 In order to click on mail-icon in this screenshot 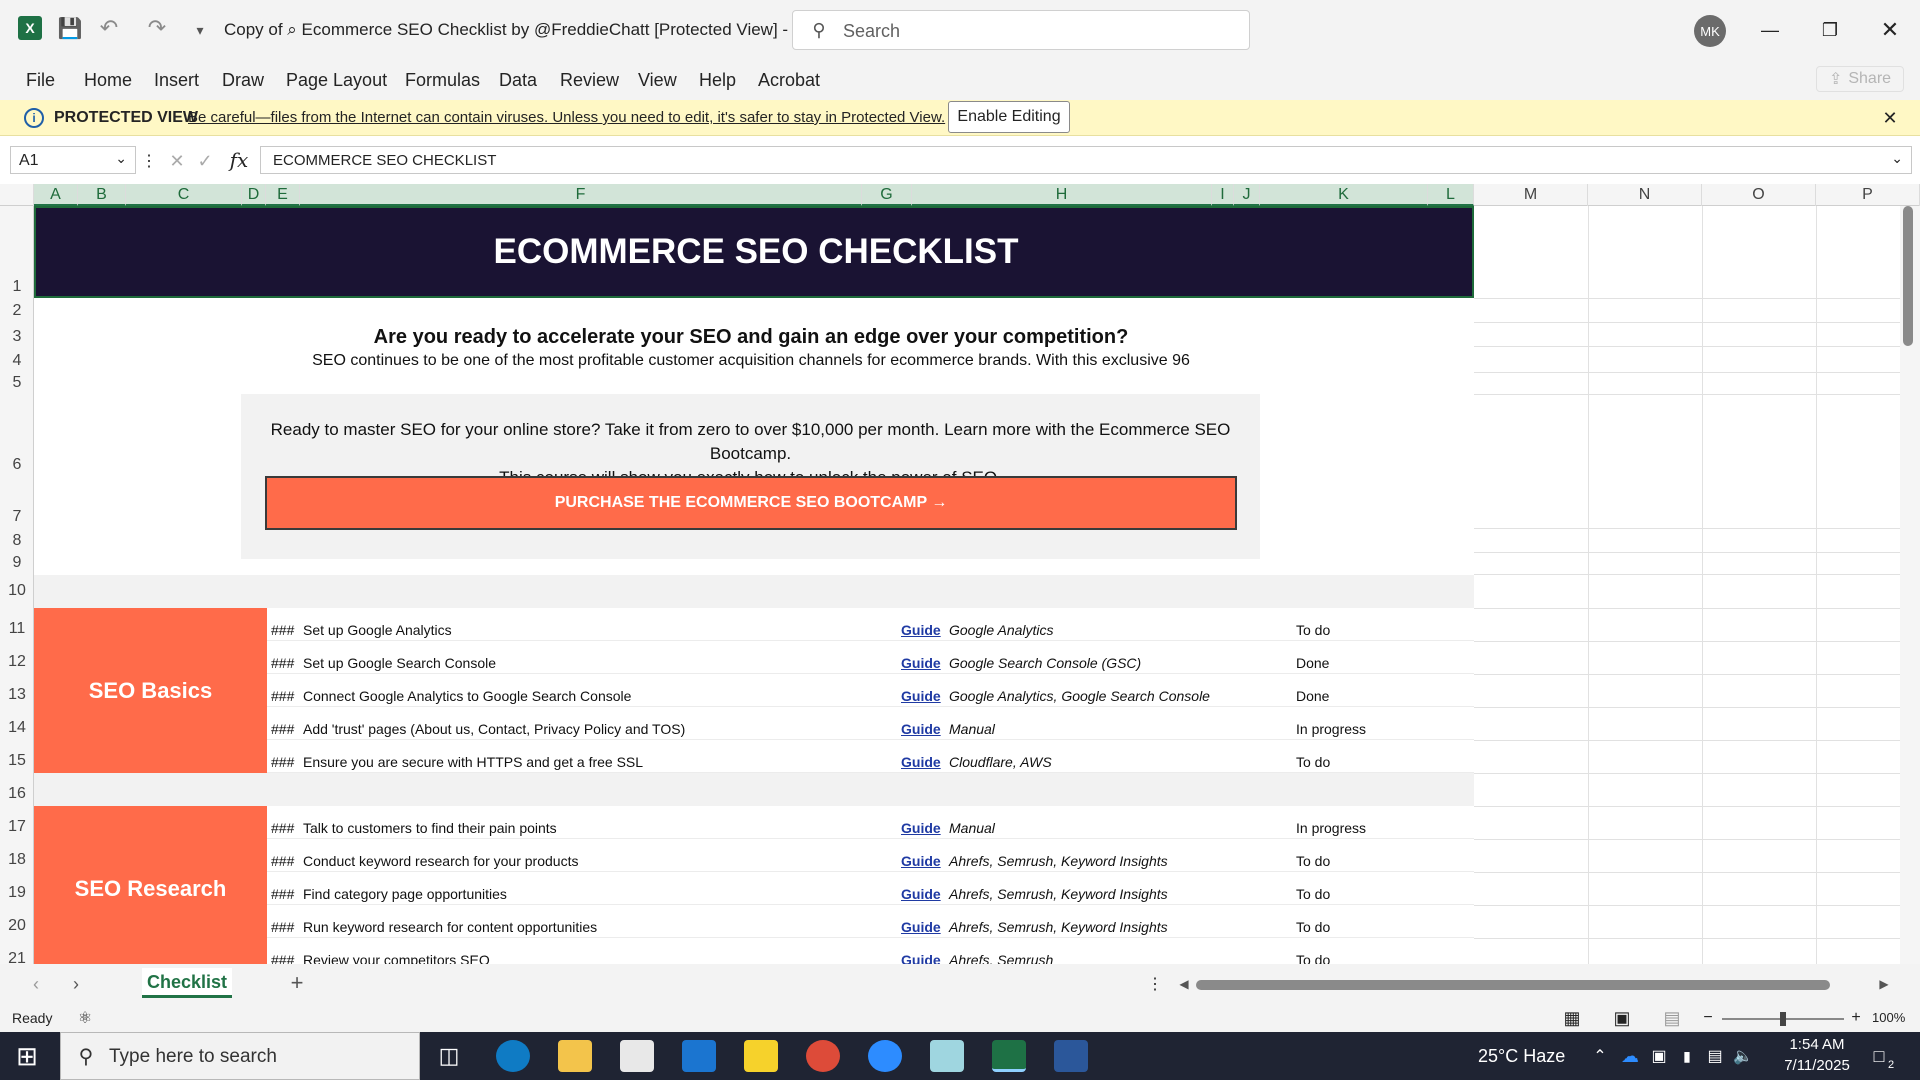, I will do `click(699, 1056)`.